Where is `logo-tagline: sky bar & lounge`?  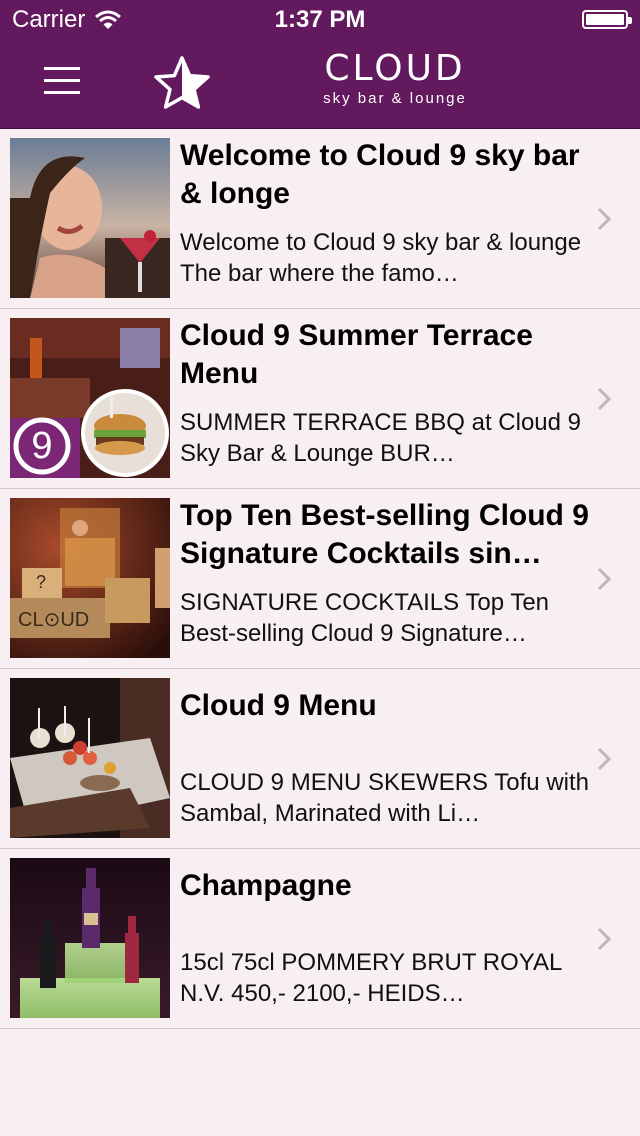 logo-tagline: sky bar & lounge is located at coordinates (395, 98).